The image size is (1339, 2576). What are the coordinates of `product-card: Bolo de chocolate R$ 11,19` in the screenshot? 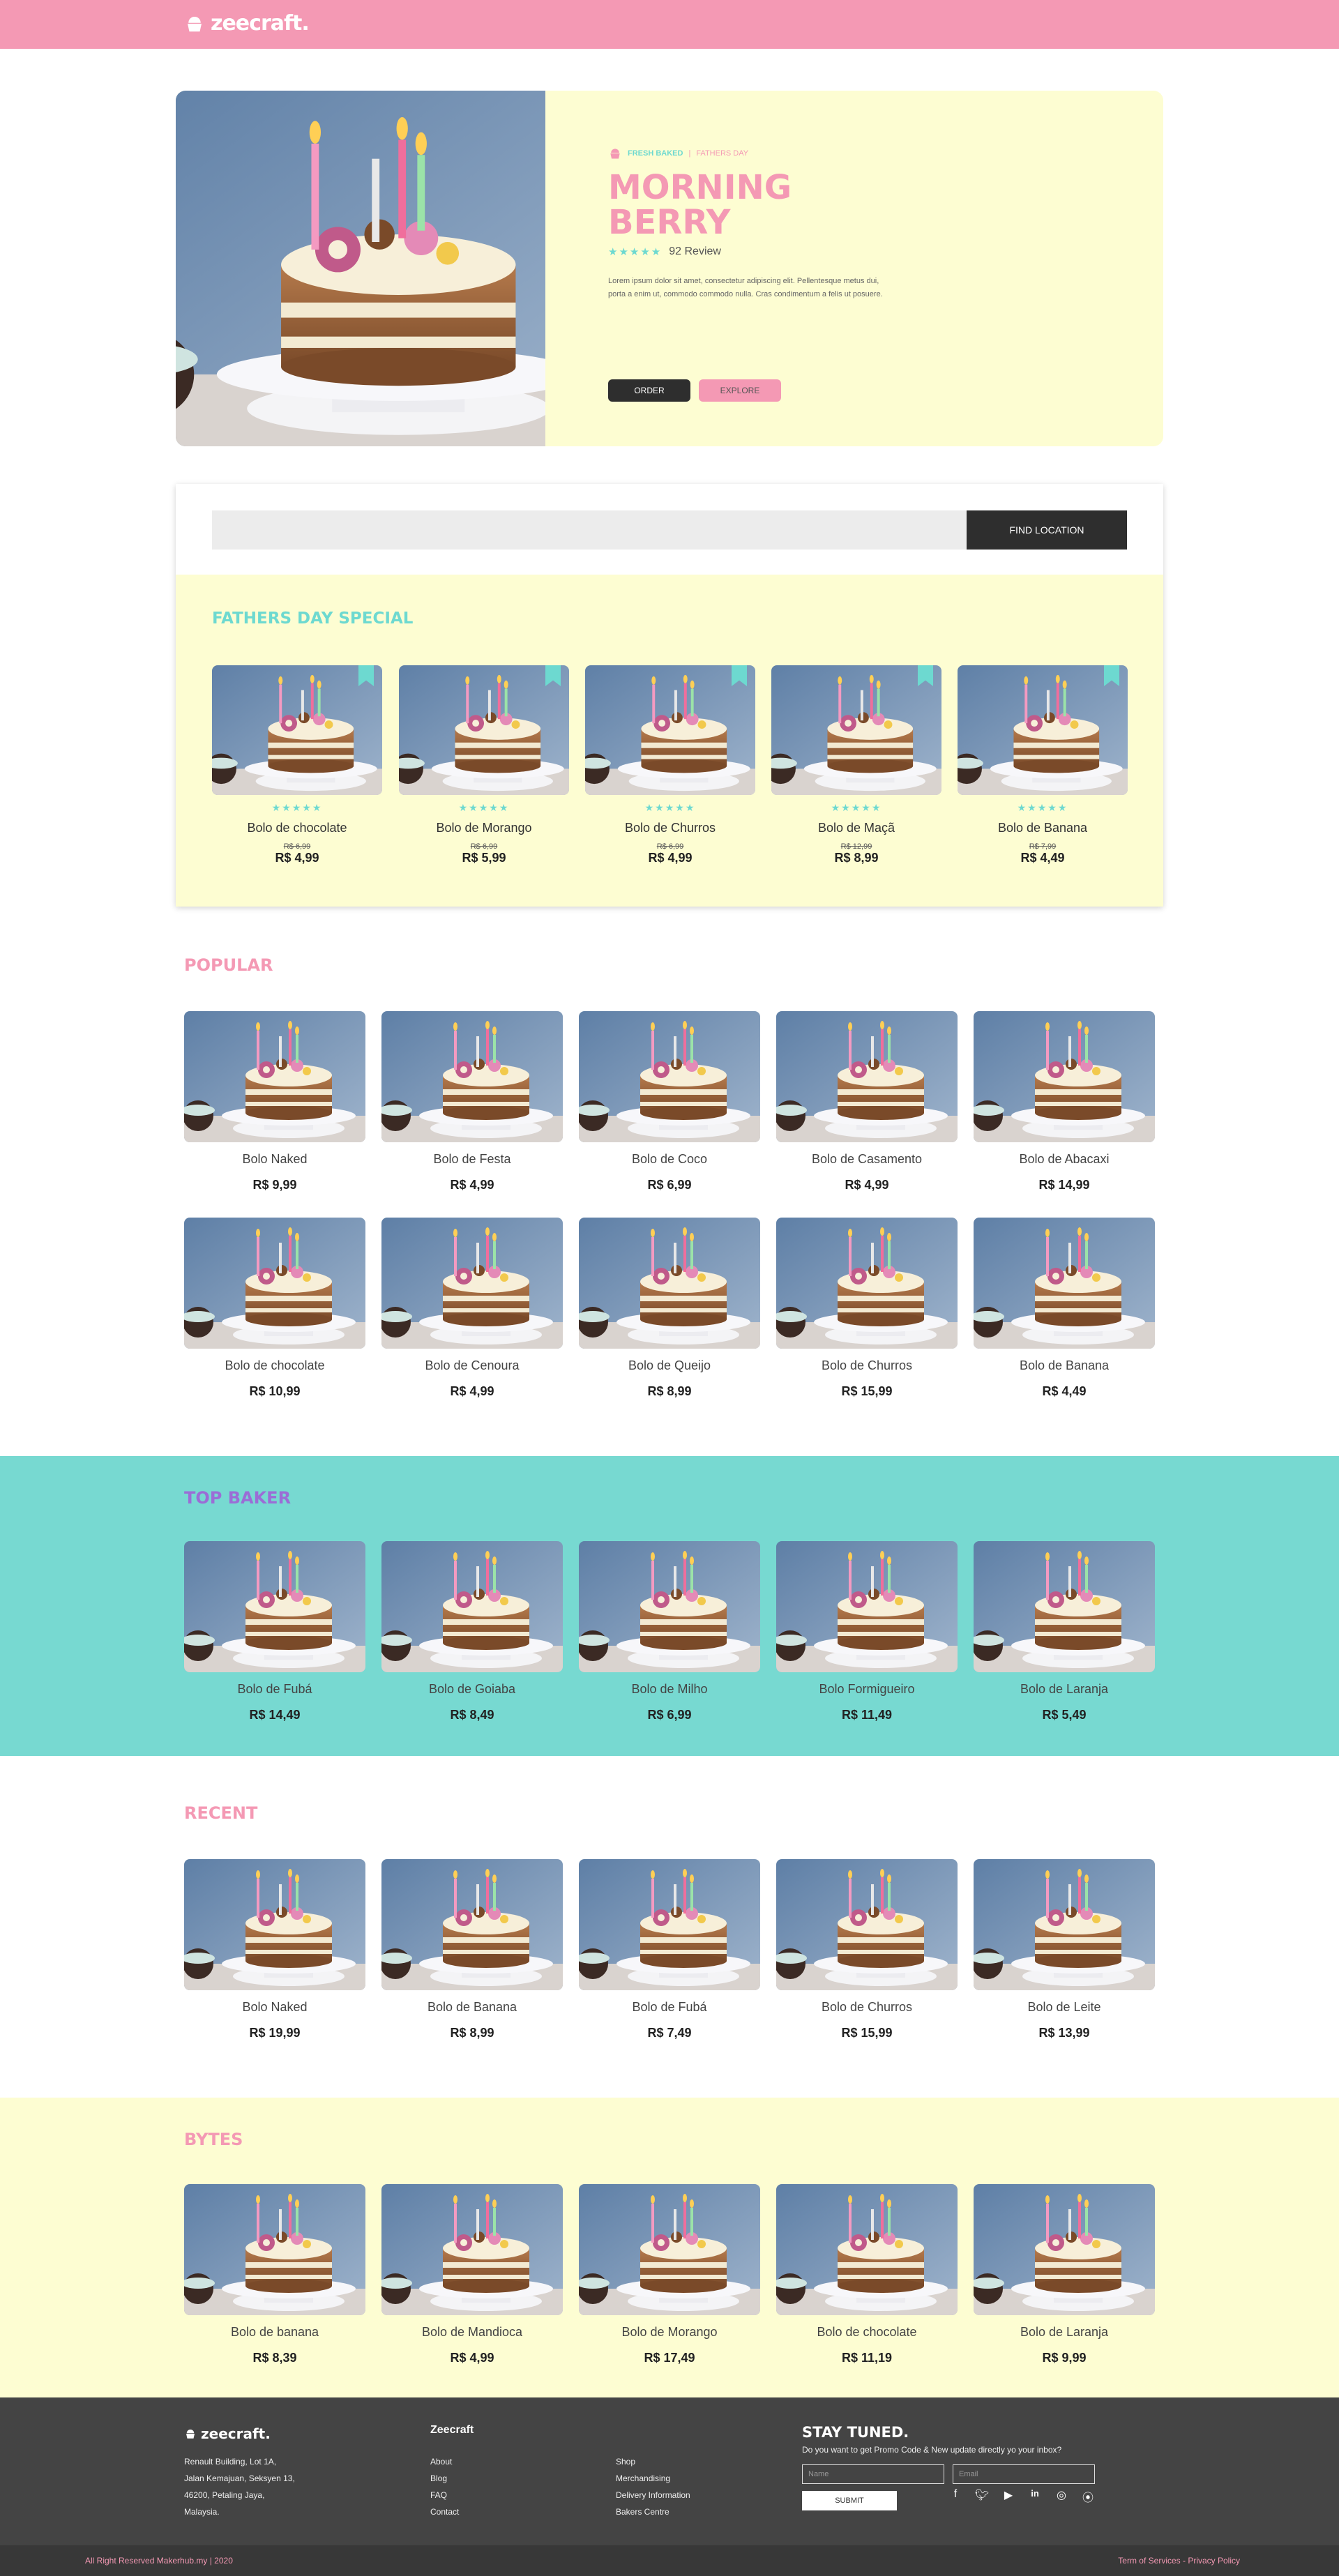 It's located at (867, 2274).